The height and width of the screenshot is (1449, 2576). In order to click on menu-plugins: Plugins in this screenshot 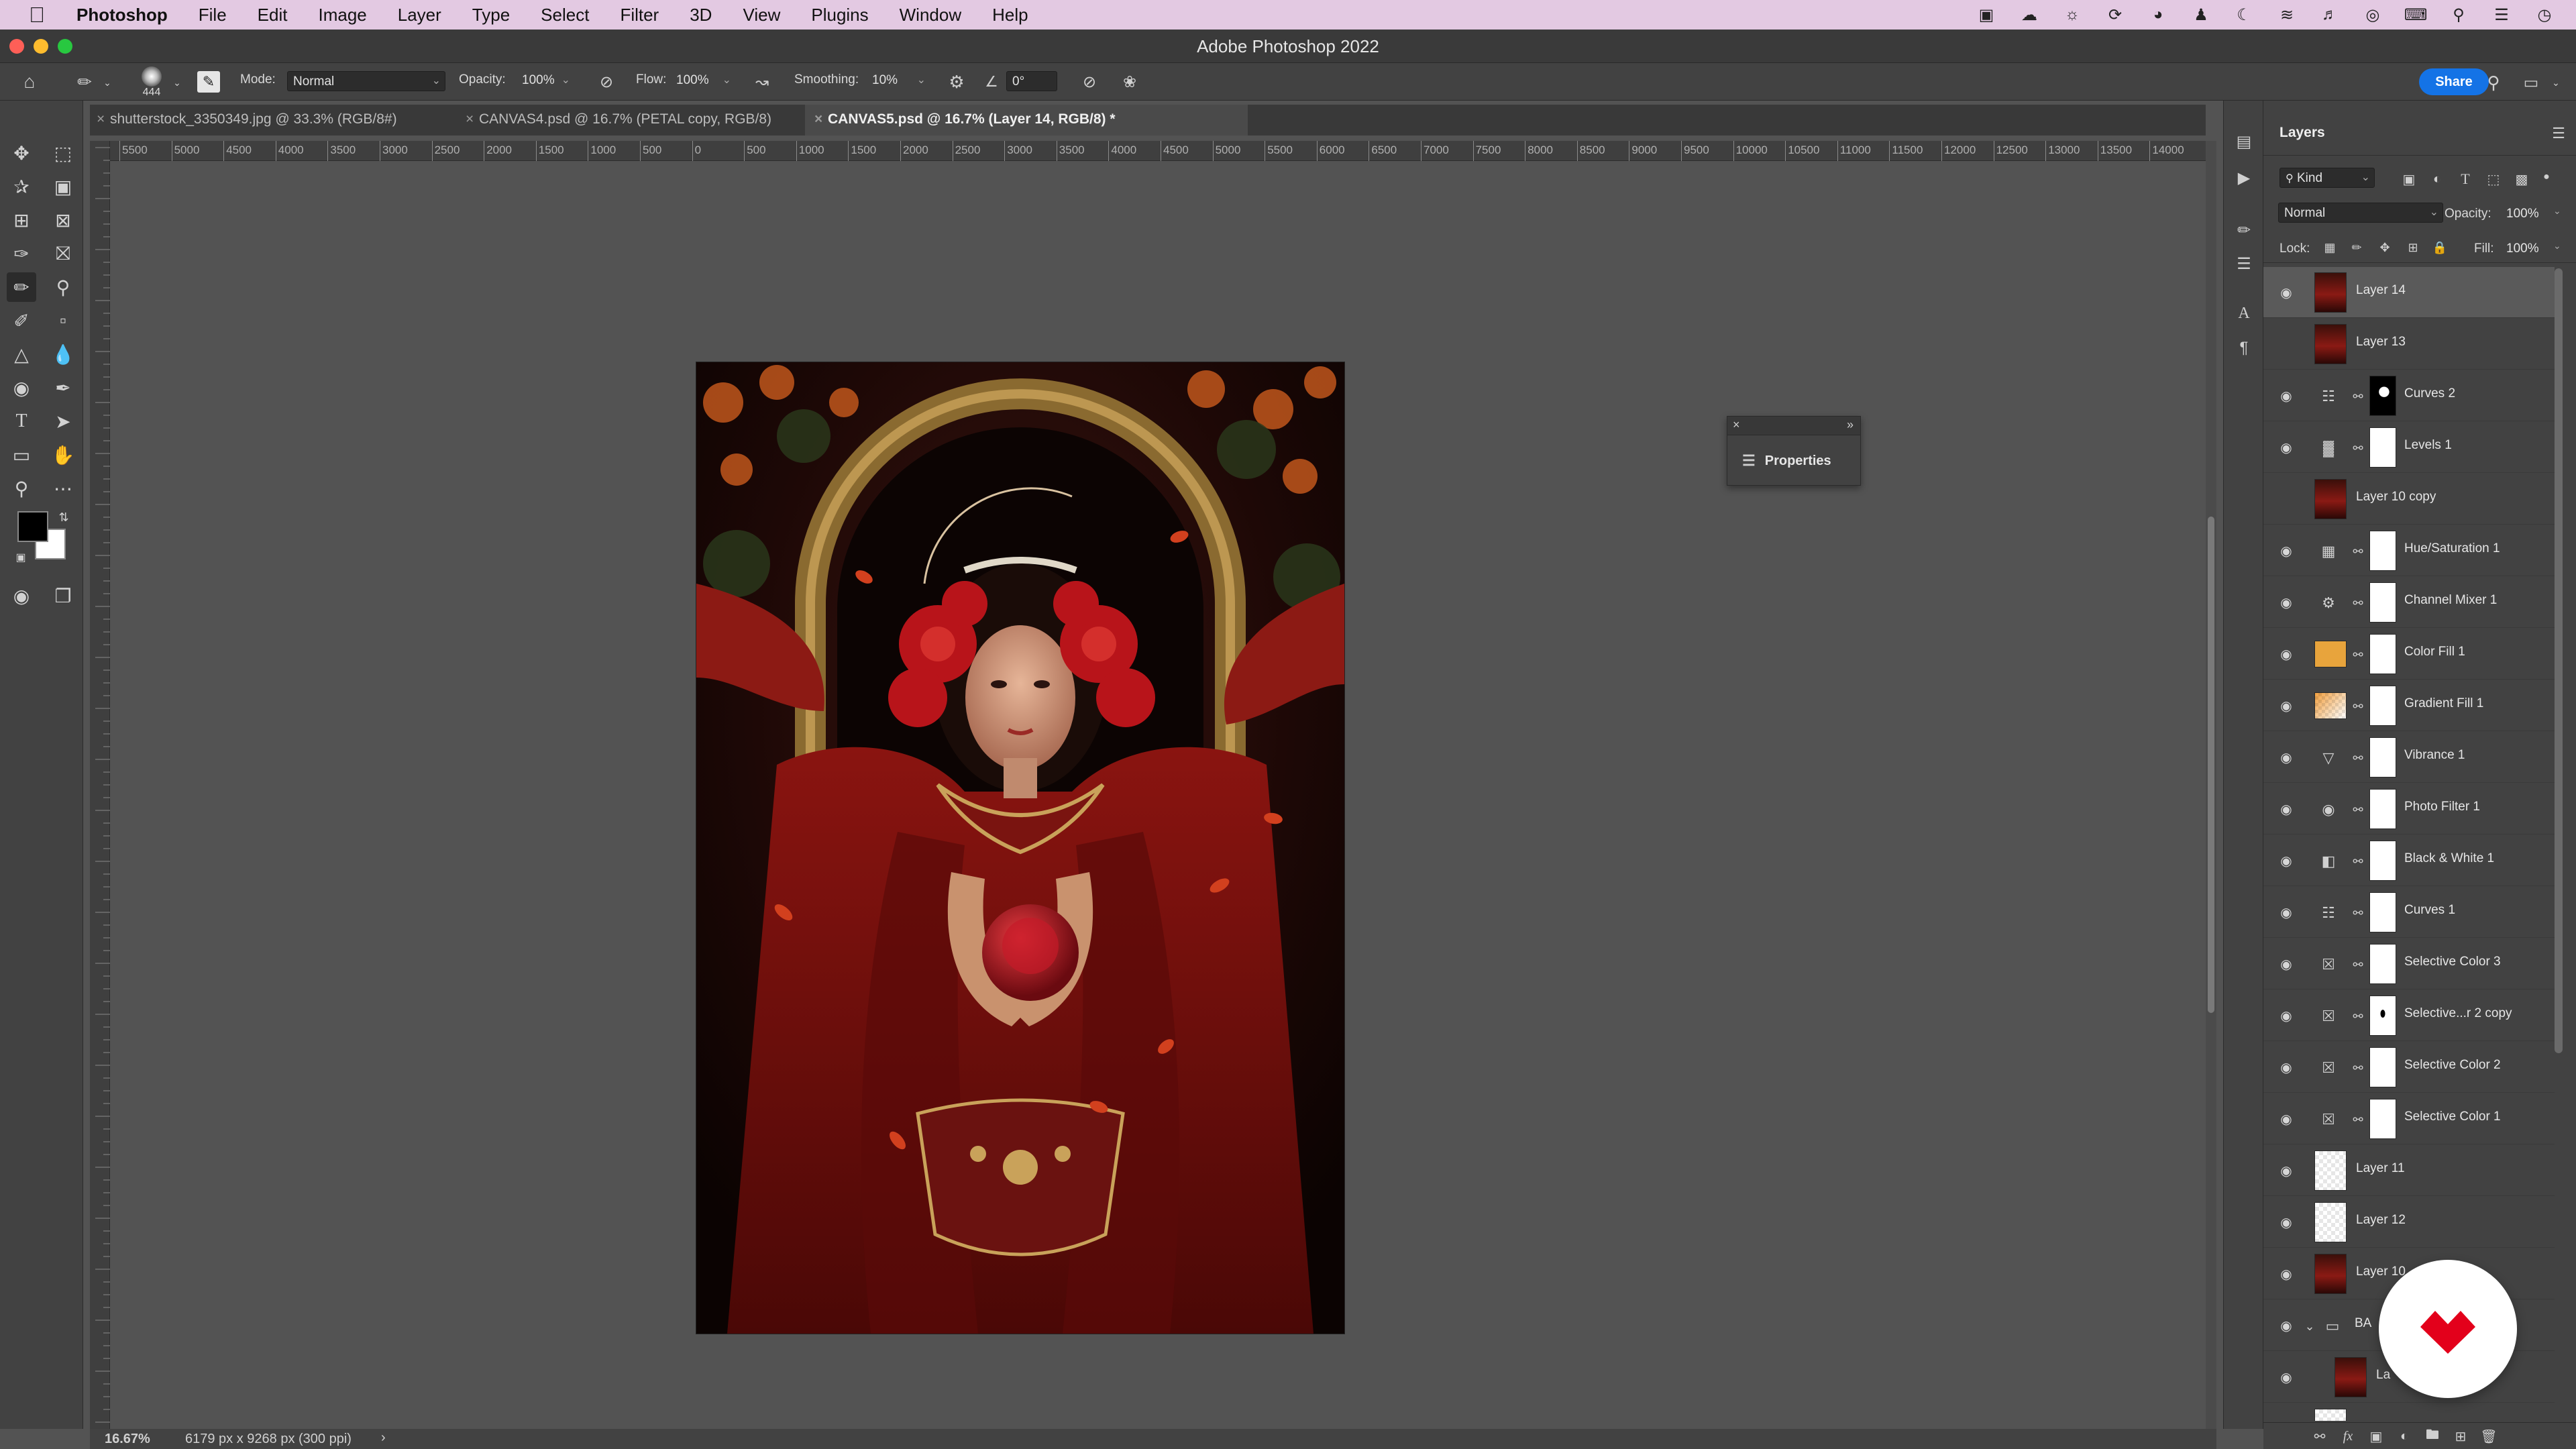, I will do `click(839, 15)`.